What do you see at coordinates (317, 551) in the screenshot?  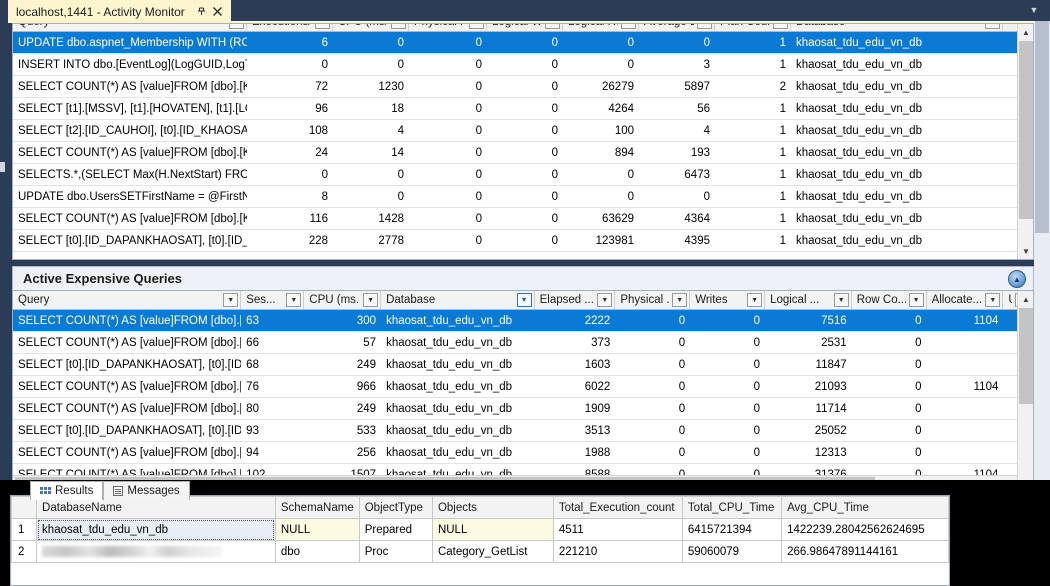 I see `results-cell-schemaname: dbo` at bounding box center [317, 551].